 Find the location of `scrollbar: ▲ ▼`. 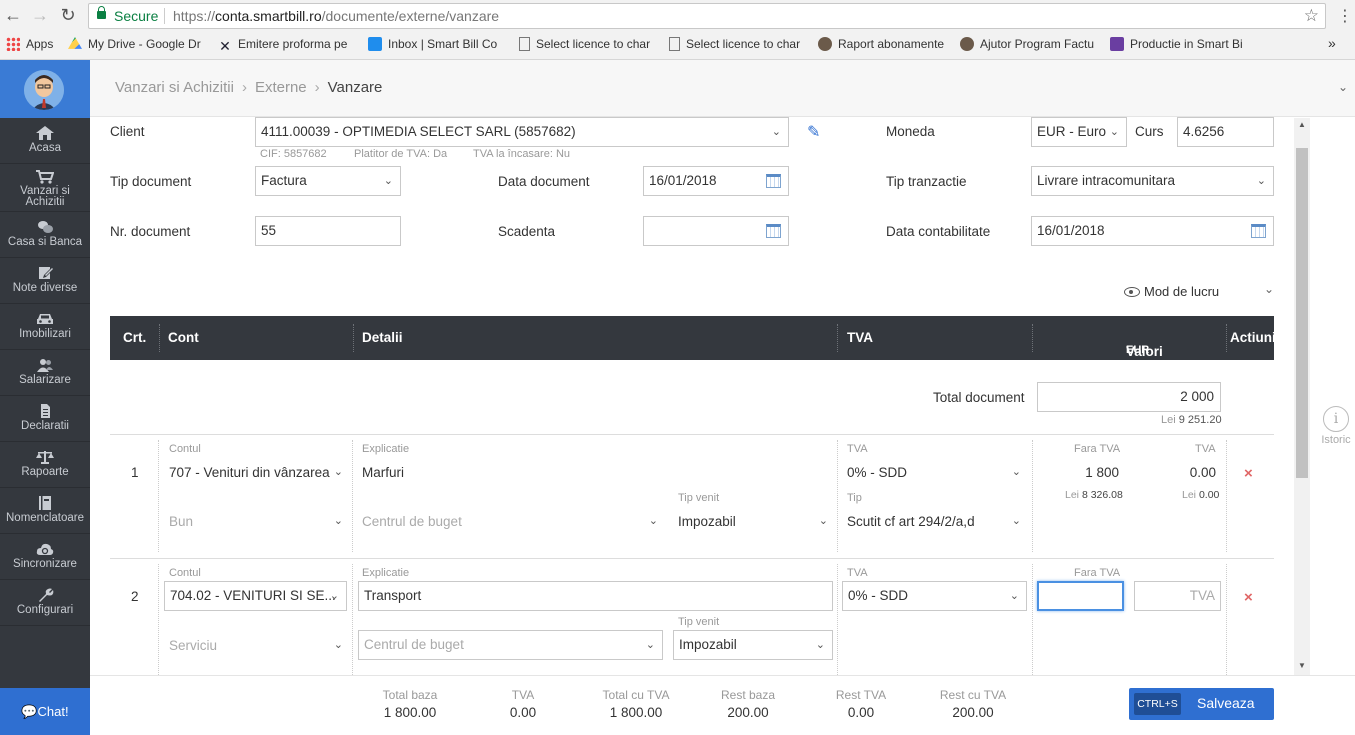

scrollbar: ▲ ▼ is located at coordinates (1302, 396).